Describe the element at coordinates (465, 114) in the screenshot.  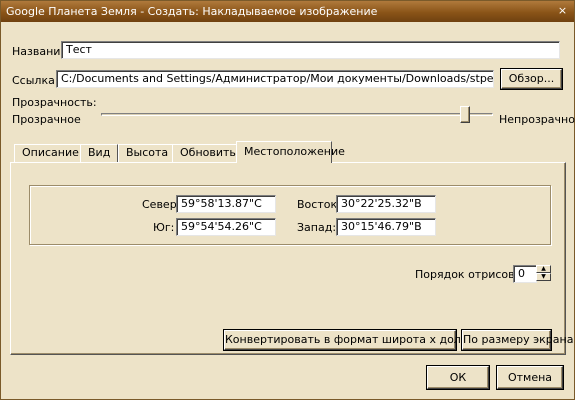
I see `transparency-slider-thumb` at that location.